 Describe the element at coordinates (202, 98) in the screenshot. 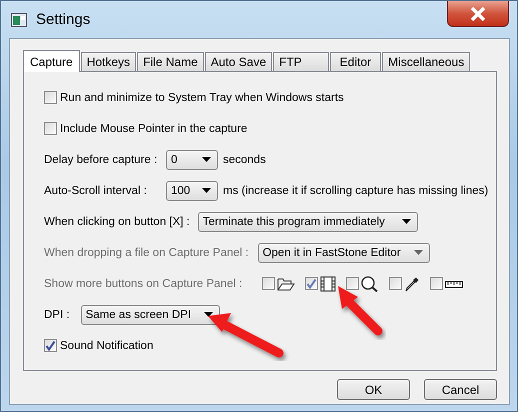

I see `checkbox-label: Run and minimize to System Tray when Windows starts` at that location.